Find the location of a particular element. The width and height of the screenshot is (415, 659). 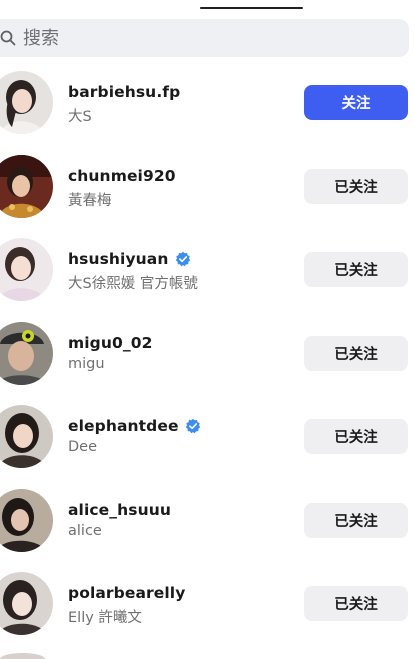

user-row: polarbearelly Elly 許曦文 已关注 is located at coordinates (207, 609).